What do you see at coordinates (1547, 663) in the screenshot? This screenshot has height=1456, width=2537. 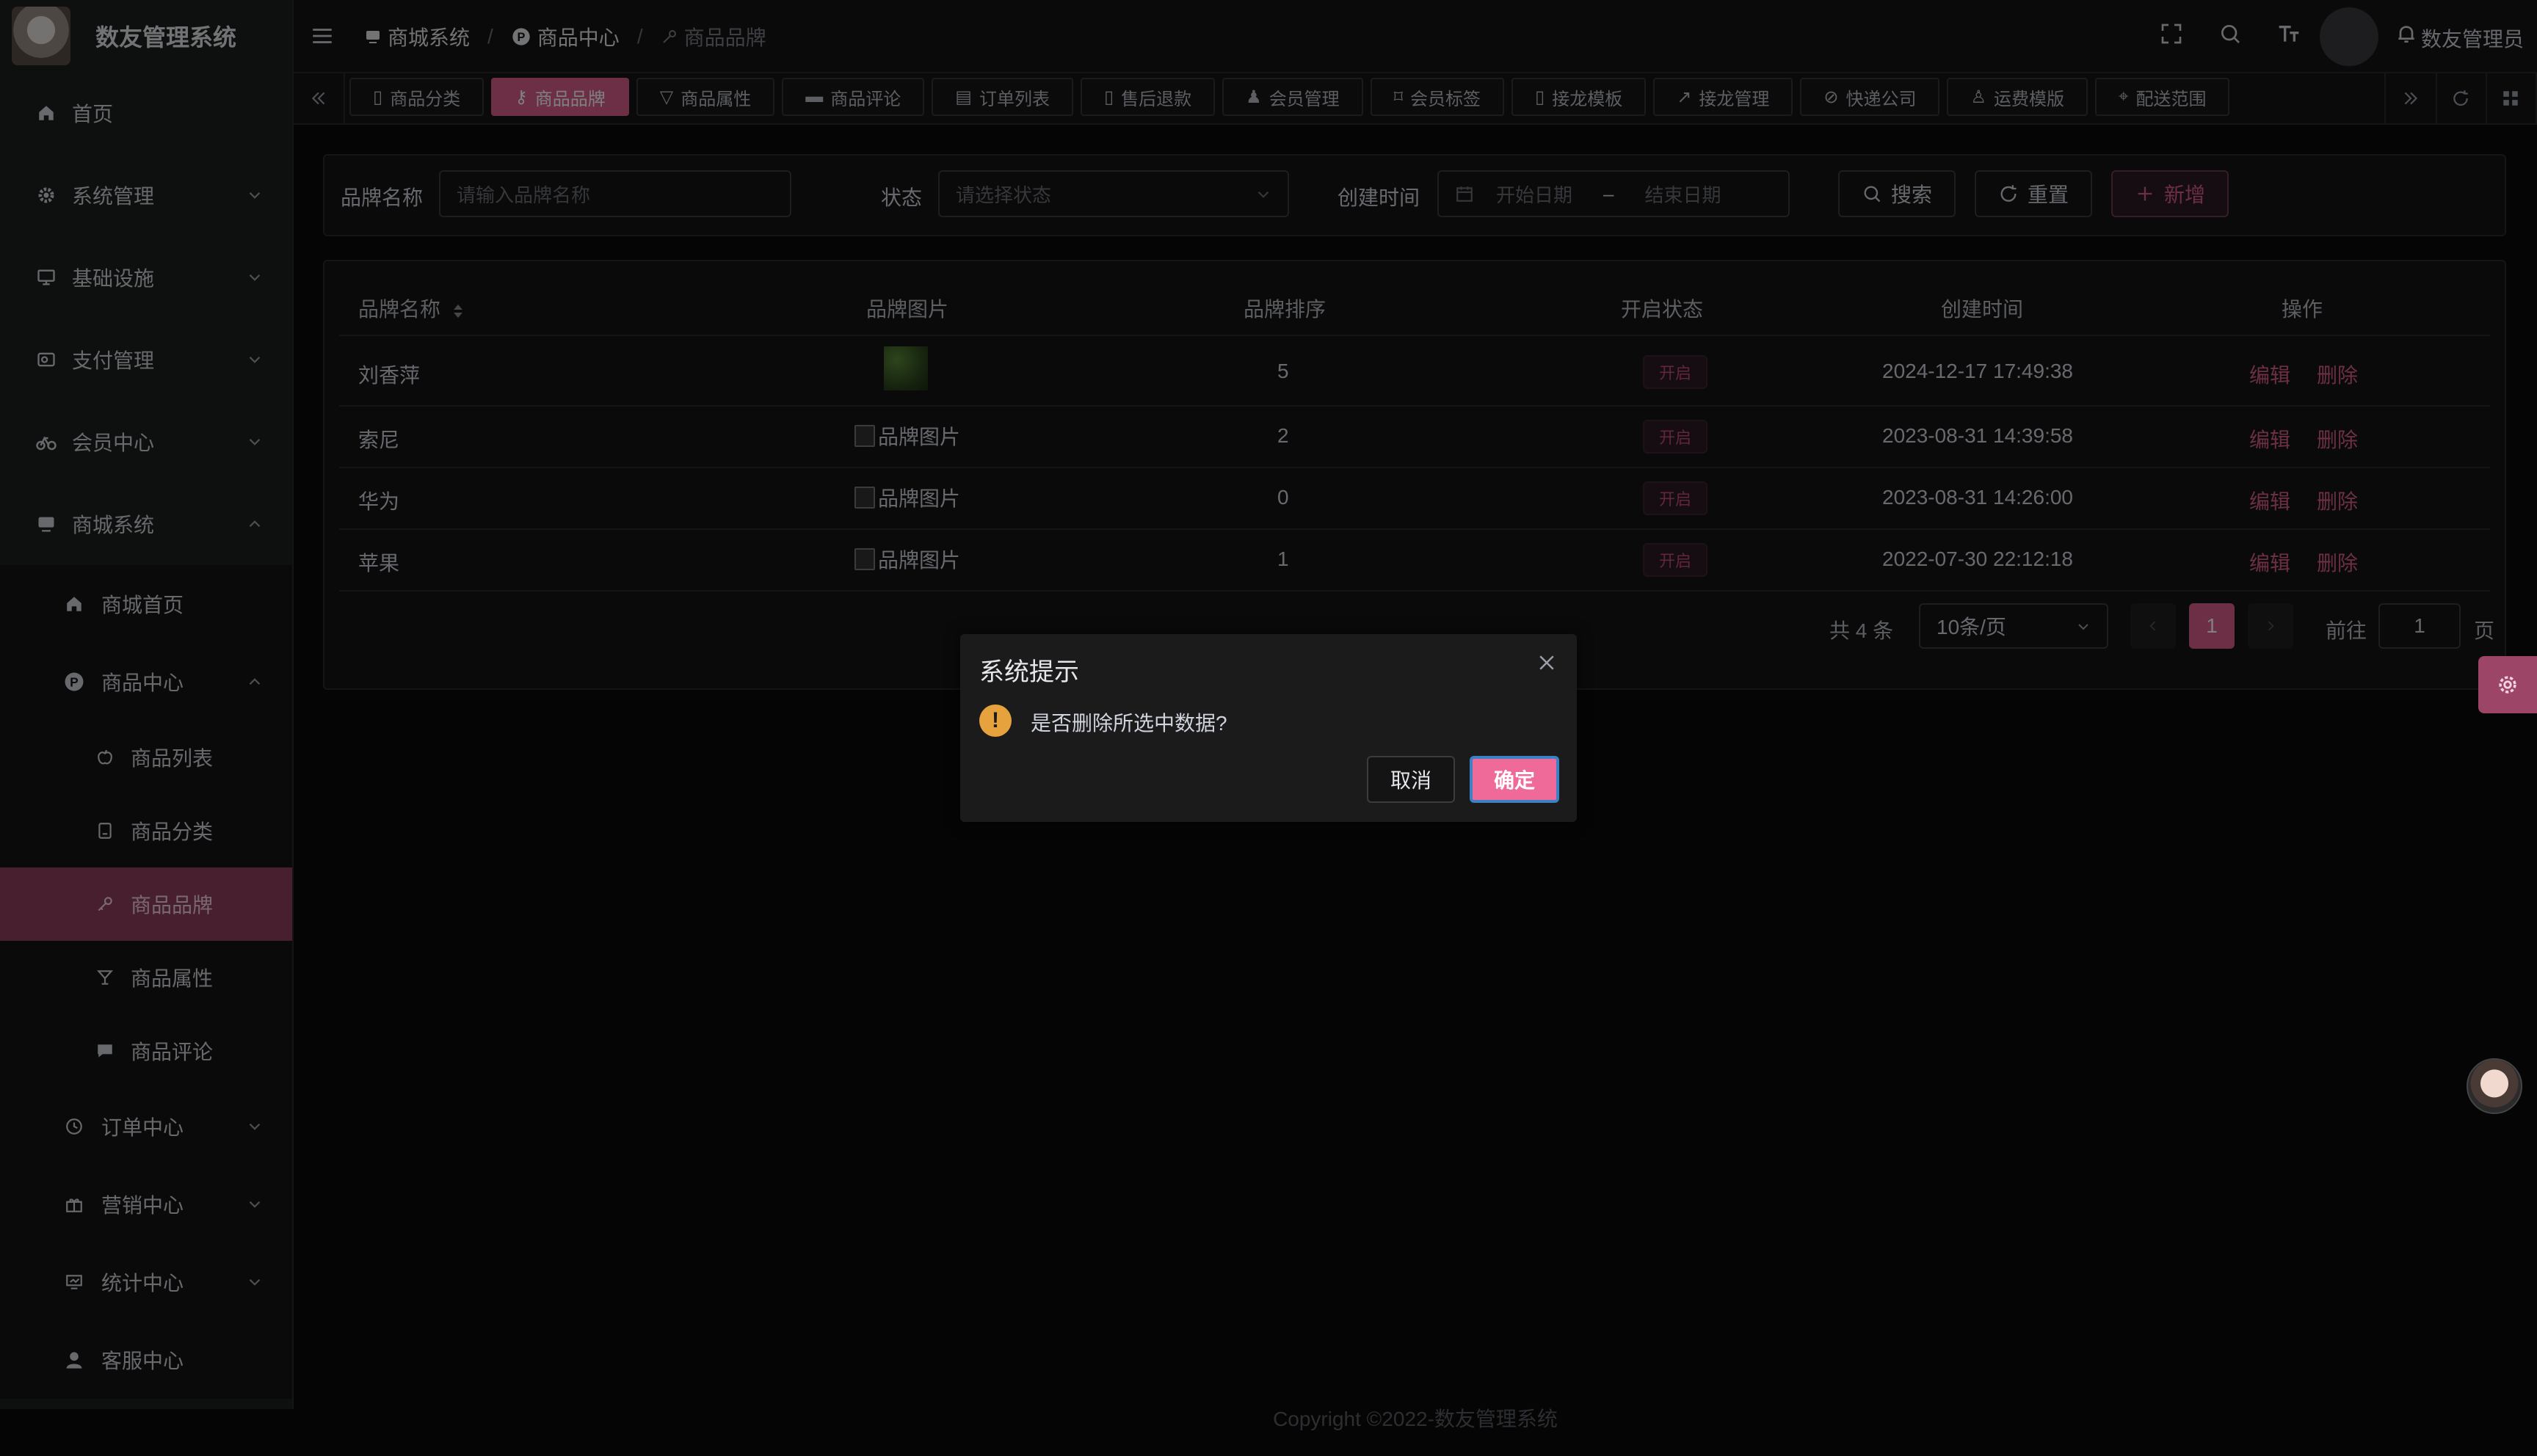 I see `close-icon` at bounding box center [1547, 663].